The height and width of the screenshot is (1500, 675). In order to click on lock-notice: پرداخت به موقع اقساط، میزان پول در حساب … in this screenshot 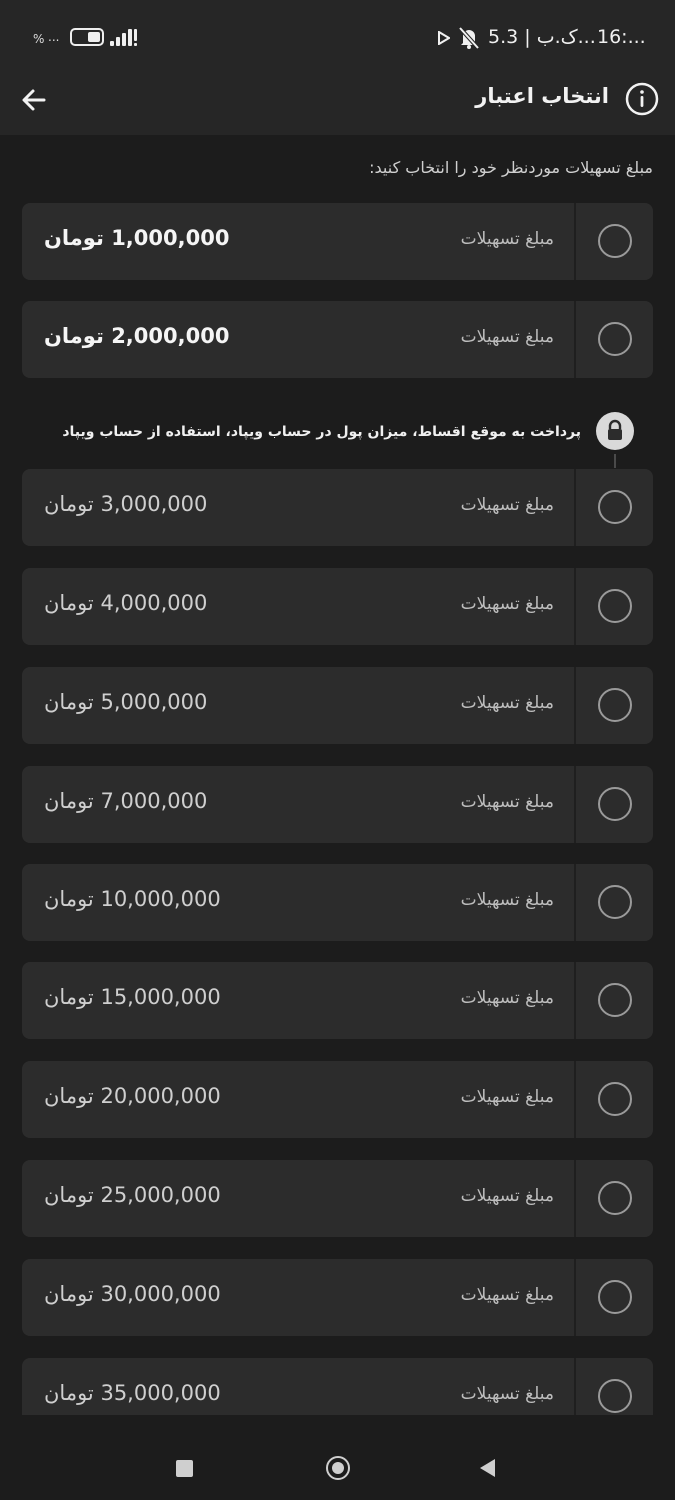, I will do `click(337, 440)`.